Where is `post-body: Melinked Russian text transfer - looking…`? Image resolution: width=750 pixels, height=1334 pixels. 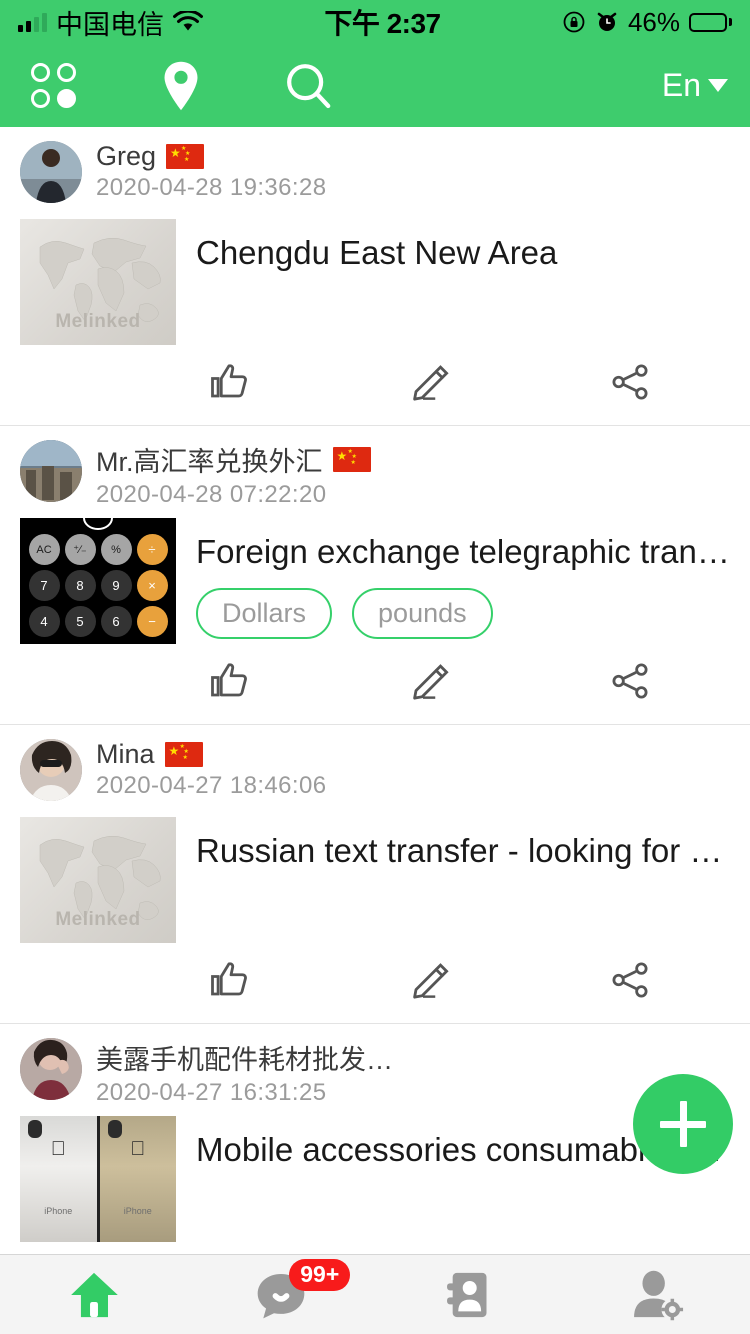 post-body: Melinked Russian text transfer - looking… is located at coordinates (375, 875).